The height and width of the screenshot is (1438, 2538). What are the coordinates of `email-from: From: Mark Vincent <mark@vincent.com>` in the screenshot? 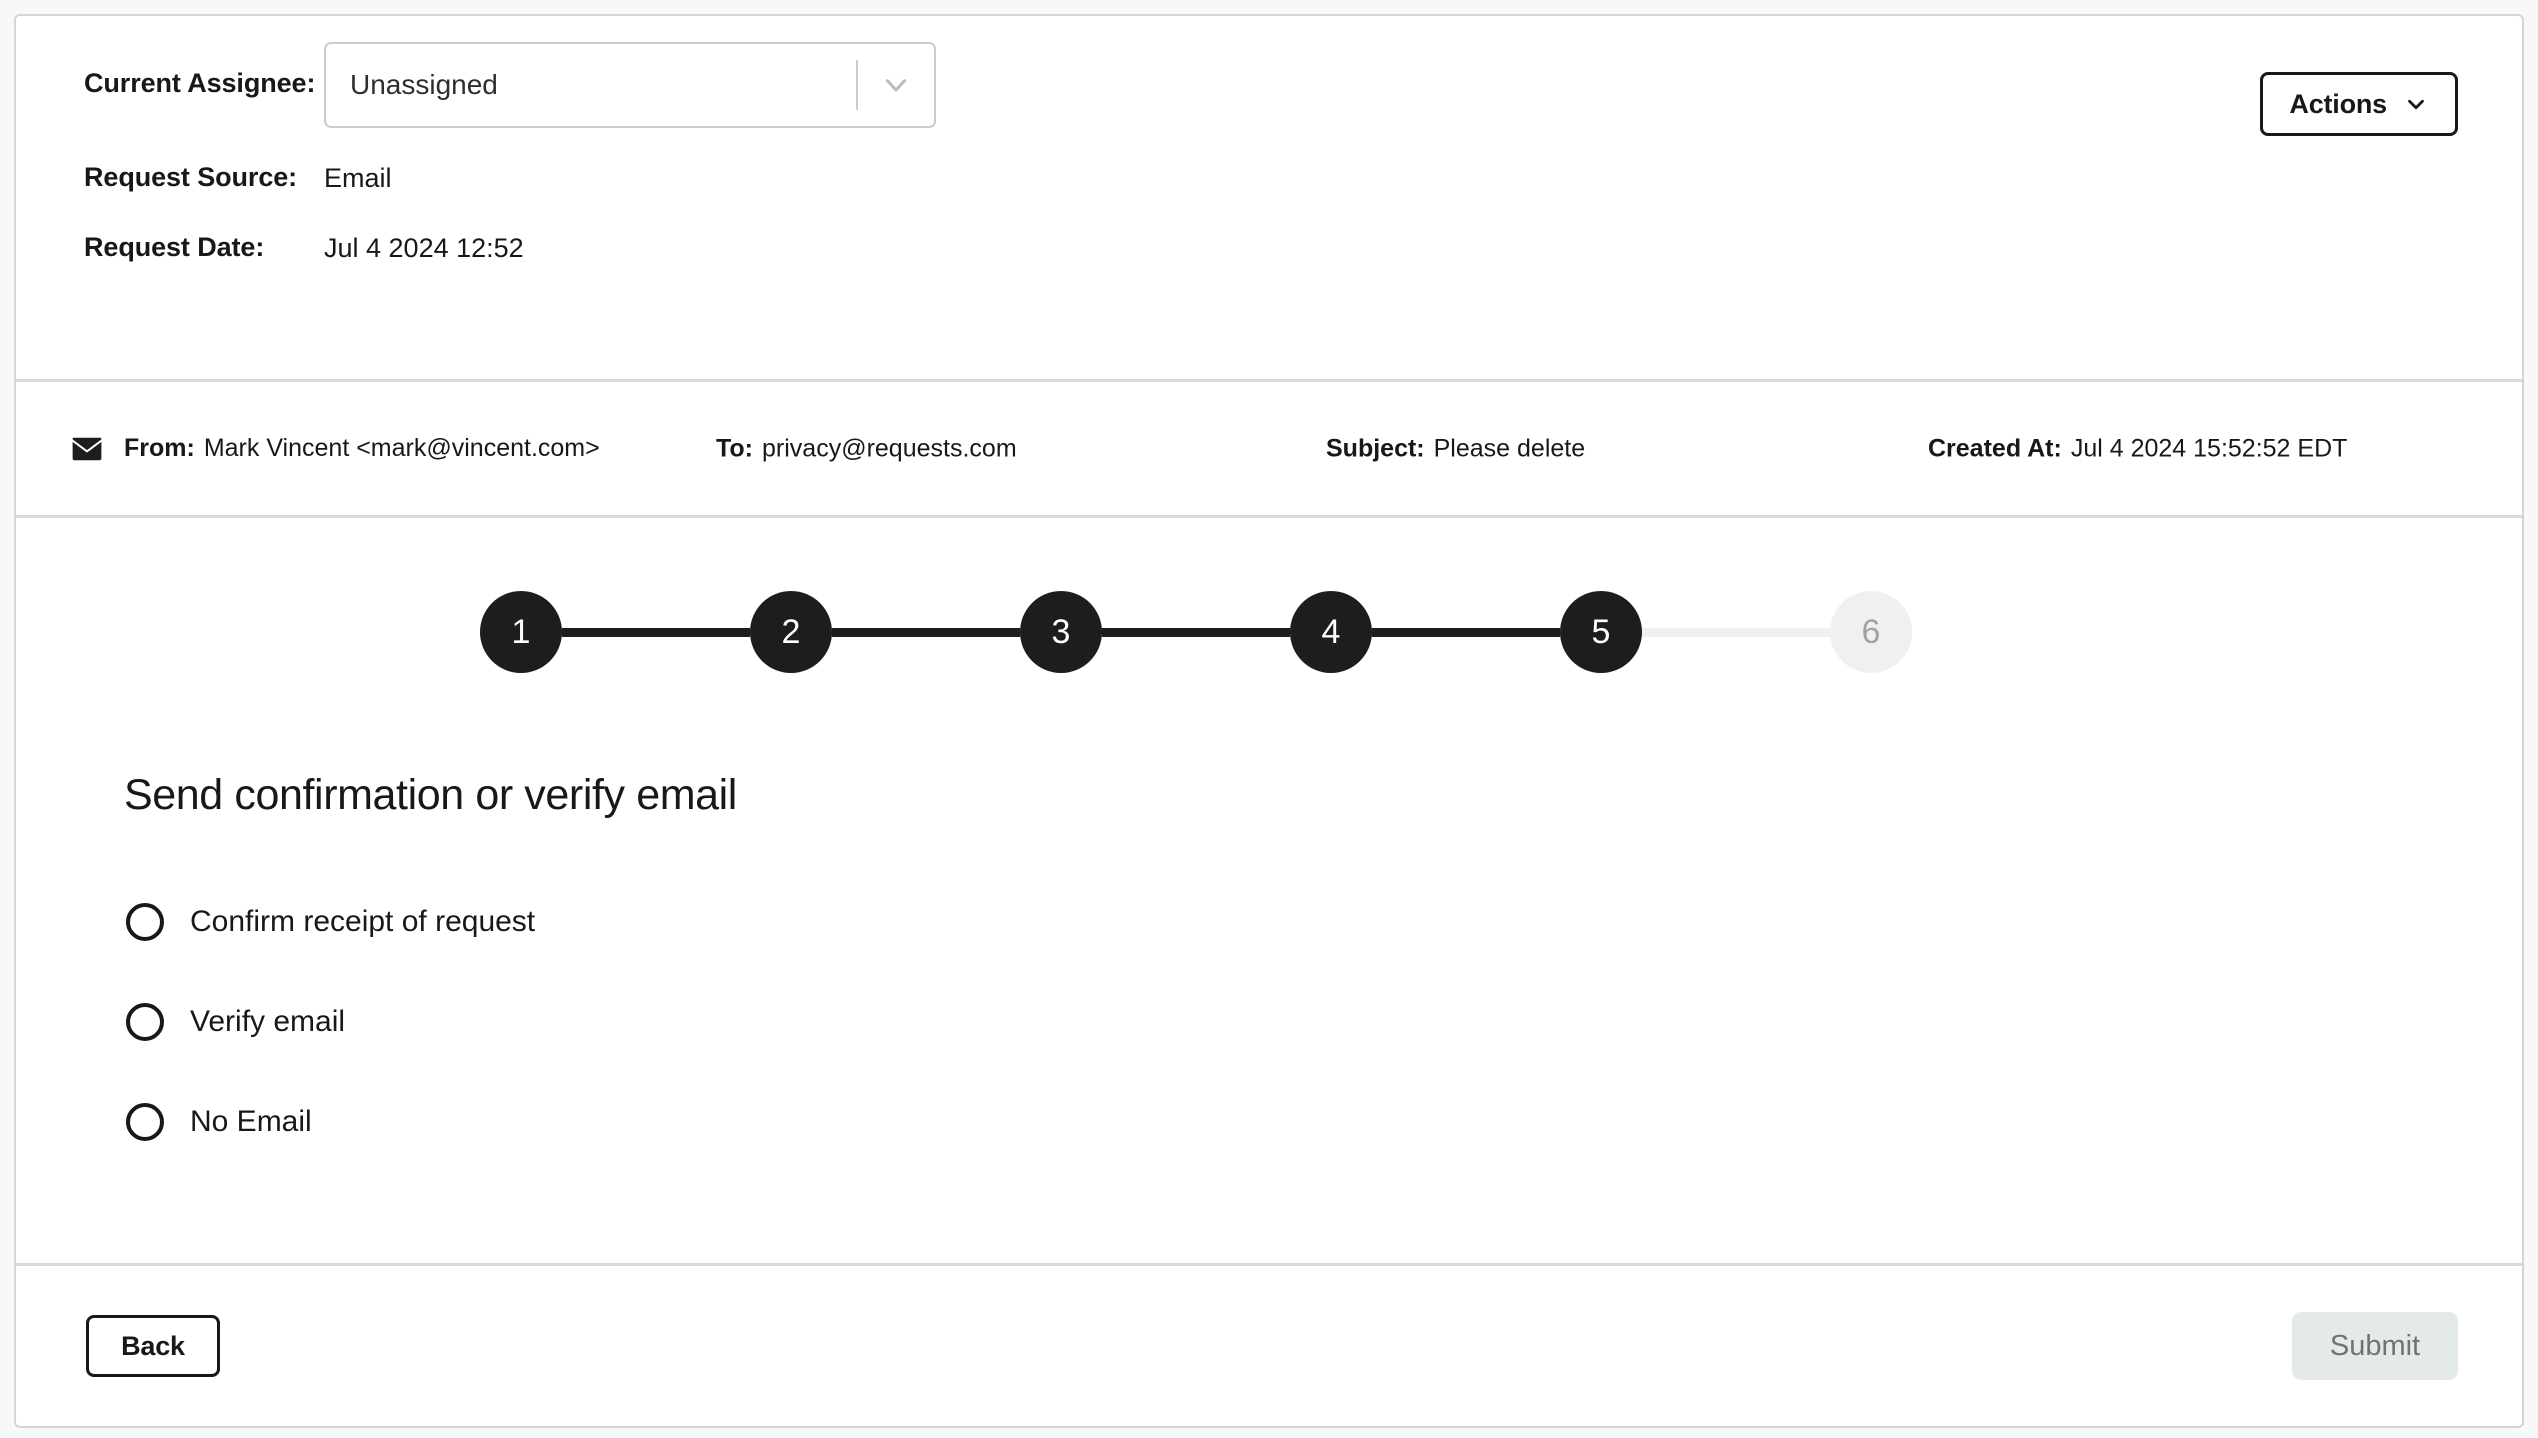 It's located at (336, 449).